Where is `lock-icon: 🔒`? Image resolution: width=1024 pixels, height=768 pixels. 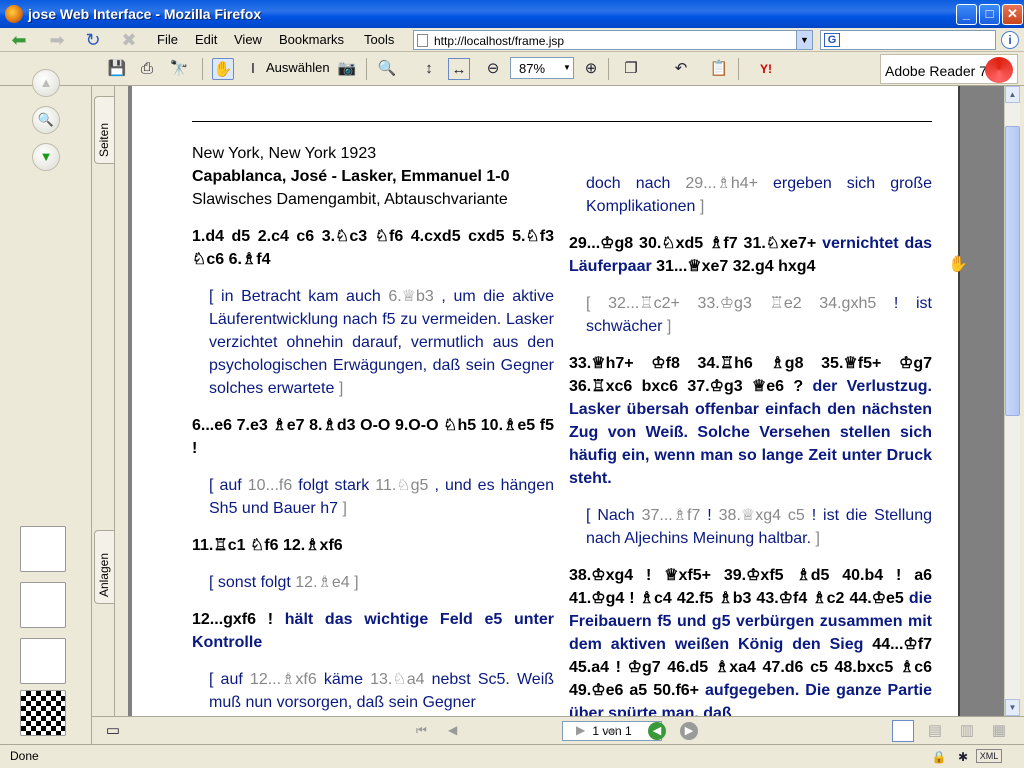
lock-icon: 🔒 is located at coordinates (939, 757).